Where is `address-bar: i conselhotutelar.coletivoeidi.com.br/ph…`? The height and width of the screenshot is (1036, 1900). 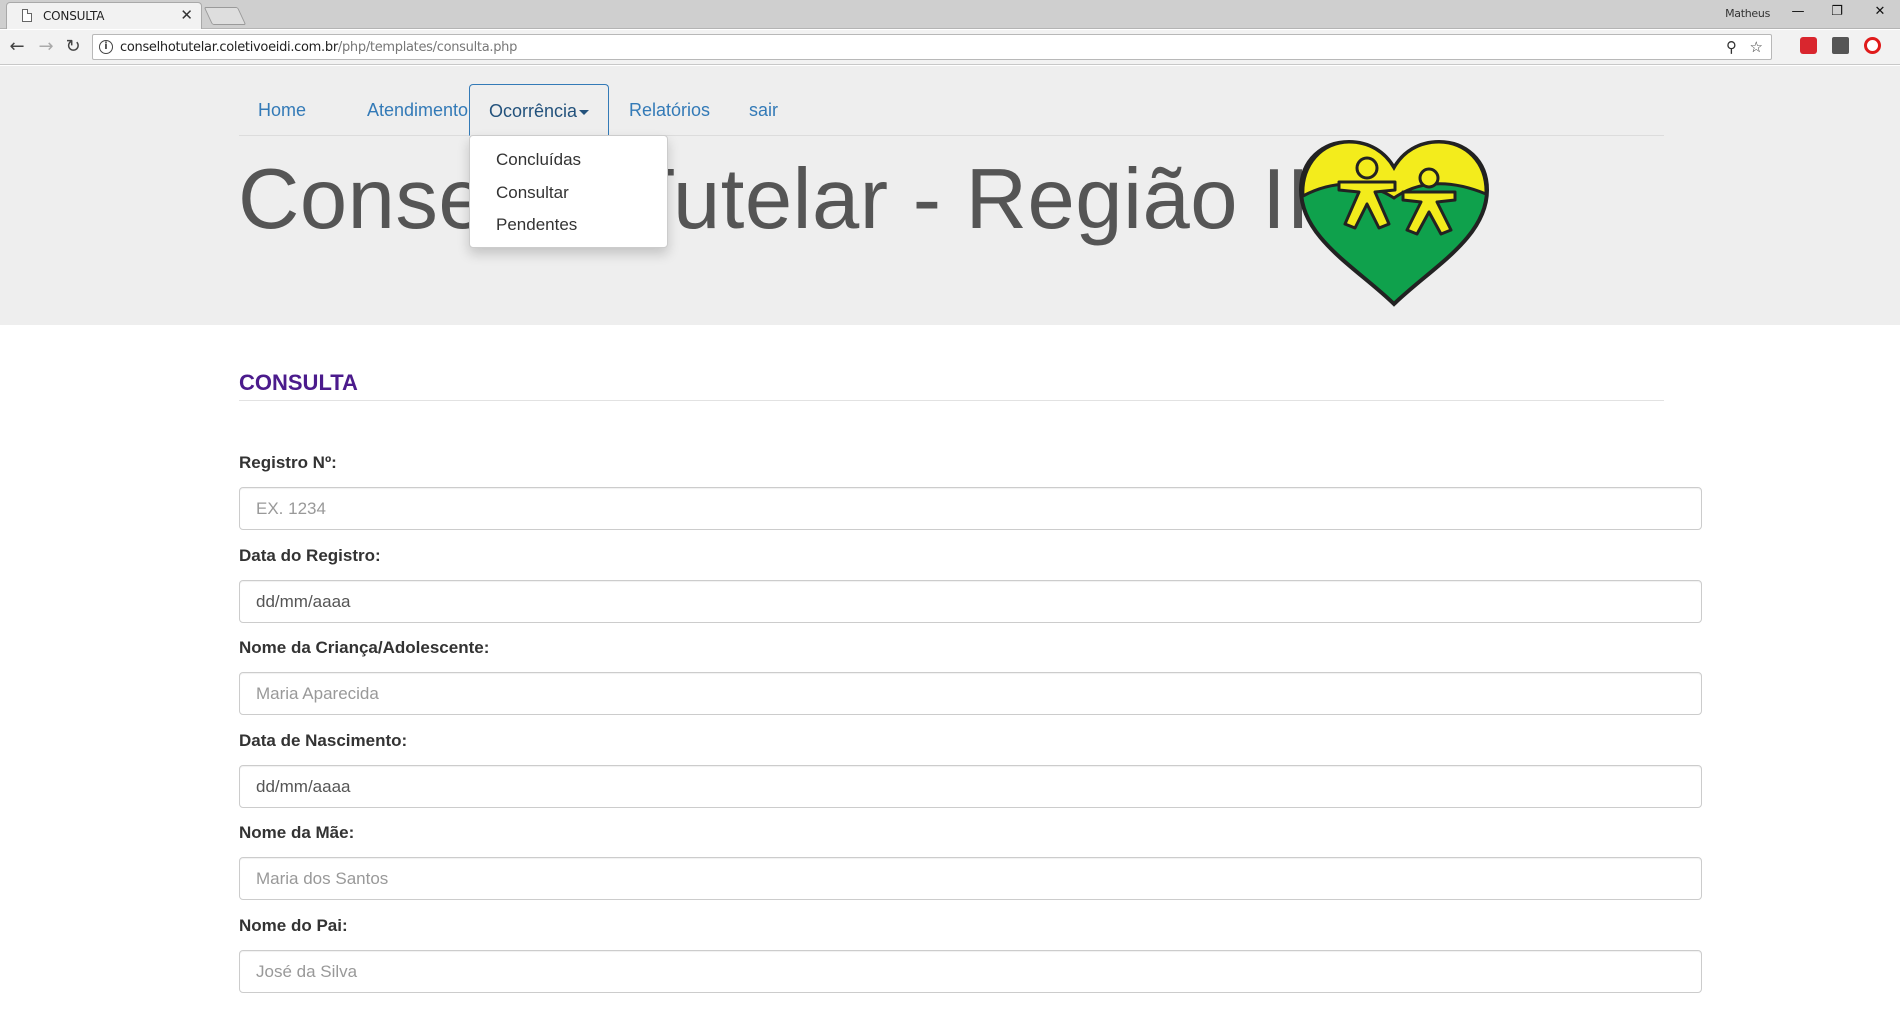 address-bar: i conselhotutelar.coletivoeidi.com.br/ph… is located at coordinates (932, 47).